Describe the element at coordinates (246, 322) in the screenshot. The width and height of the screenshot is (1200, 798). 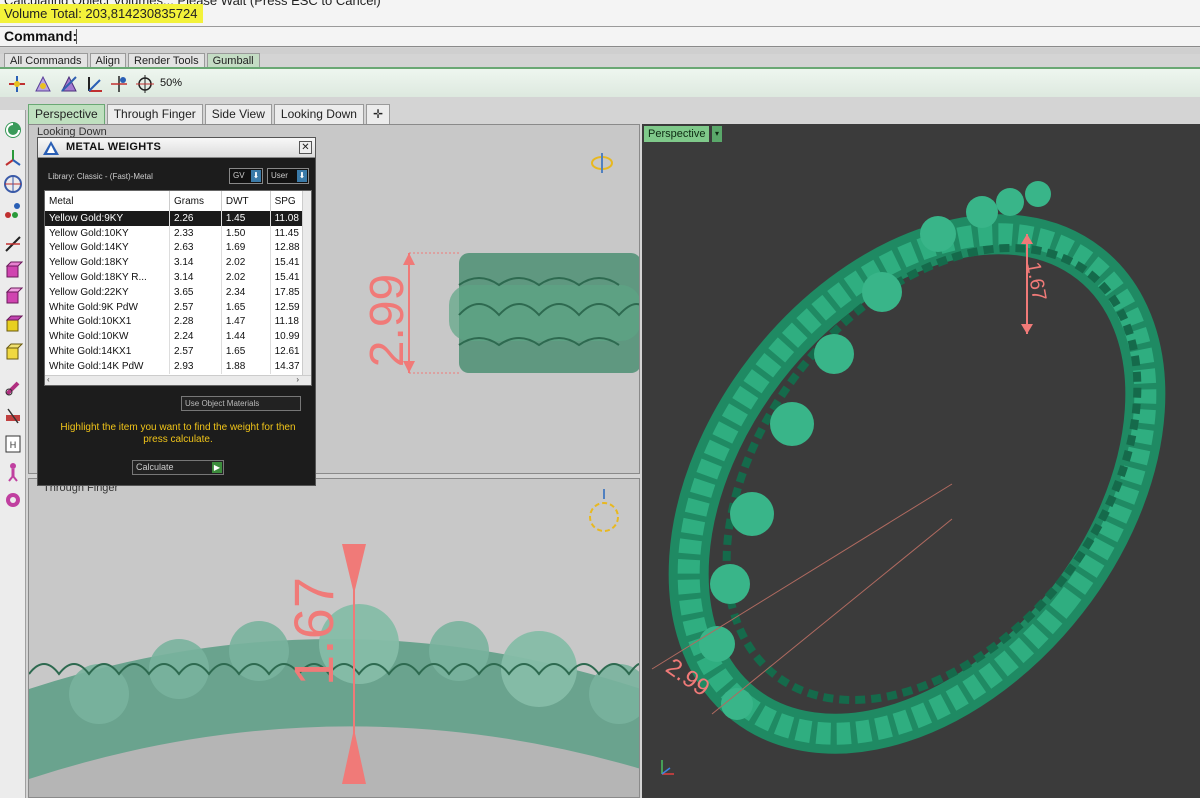
I see `cell-dwt: 1.47` at that location.